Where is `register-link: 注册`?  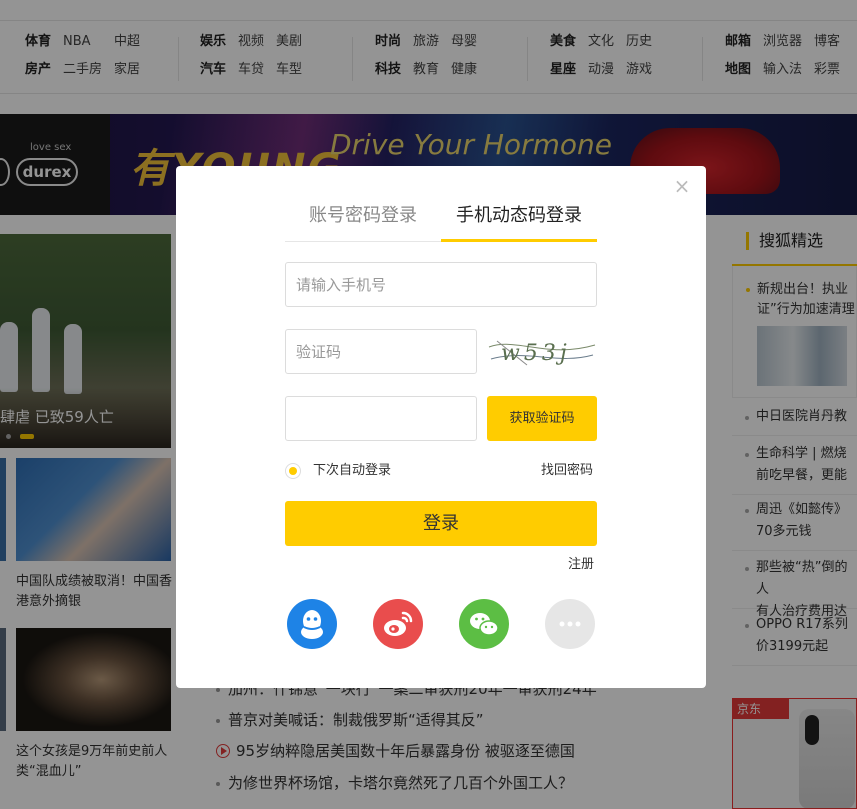 register-link: 注册 is located at coordinates (581, 562).